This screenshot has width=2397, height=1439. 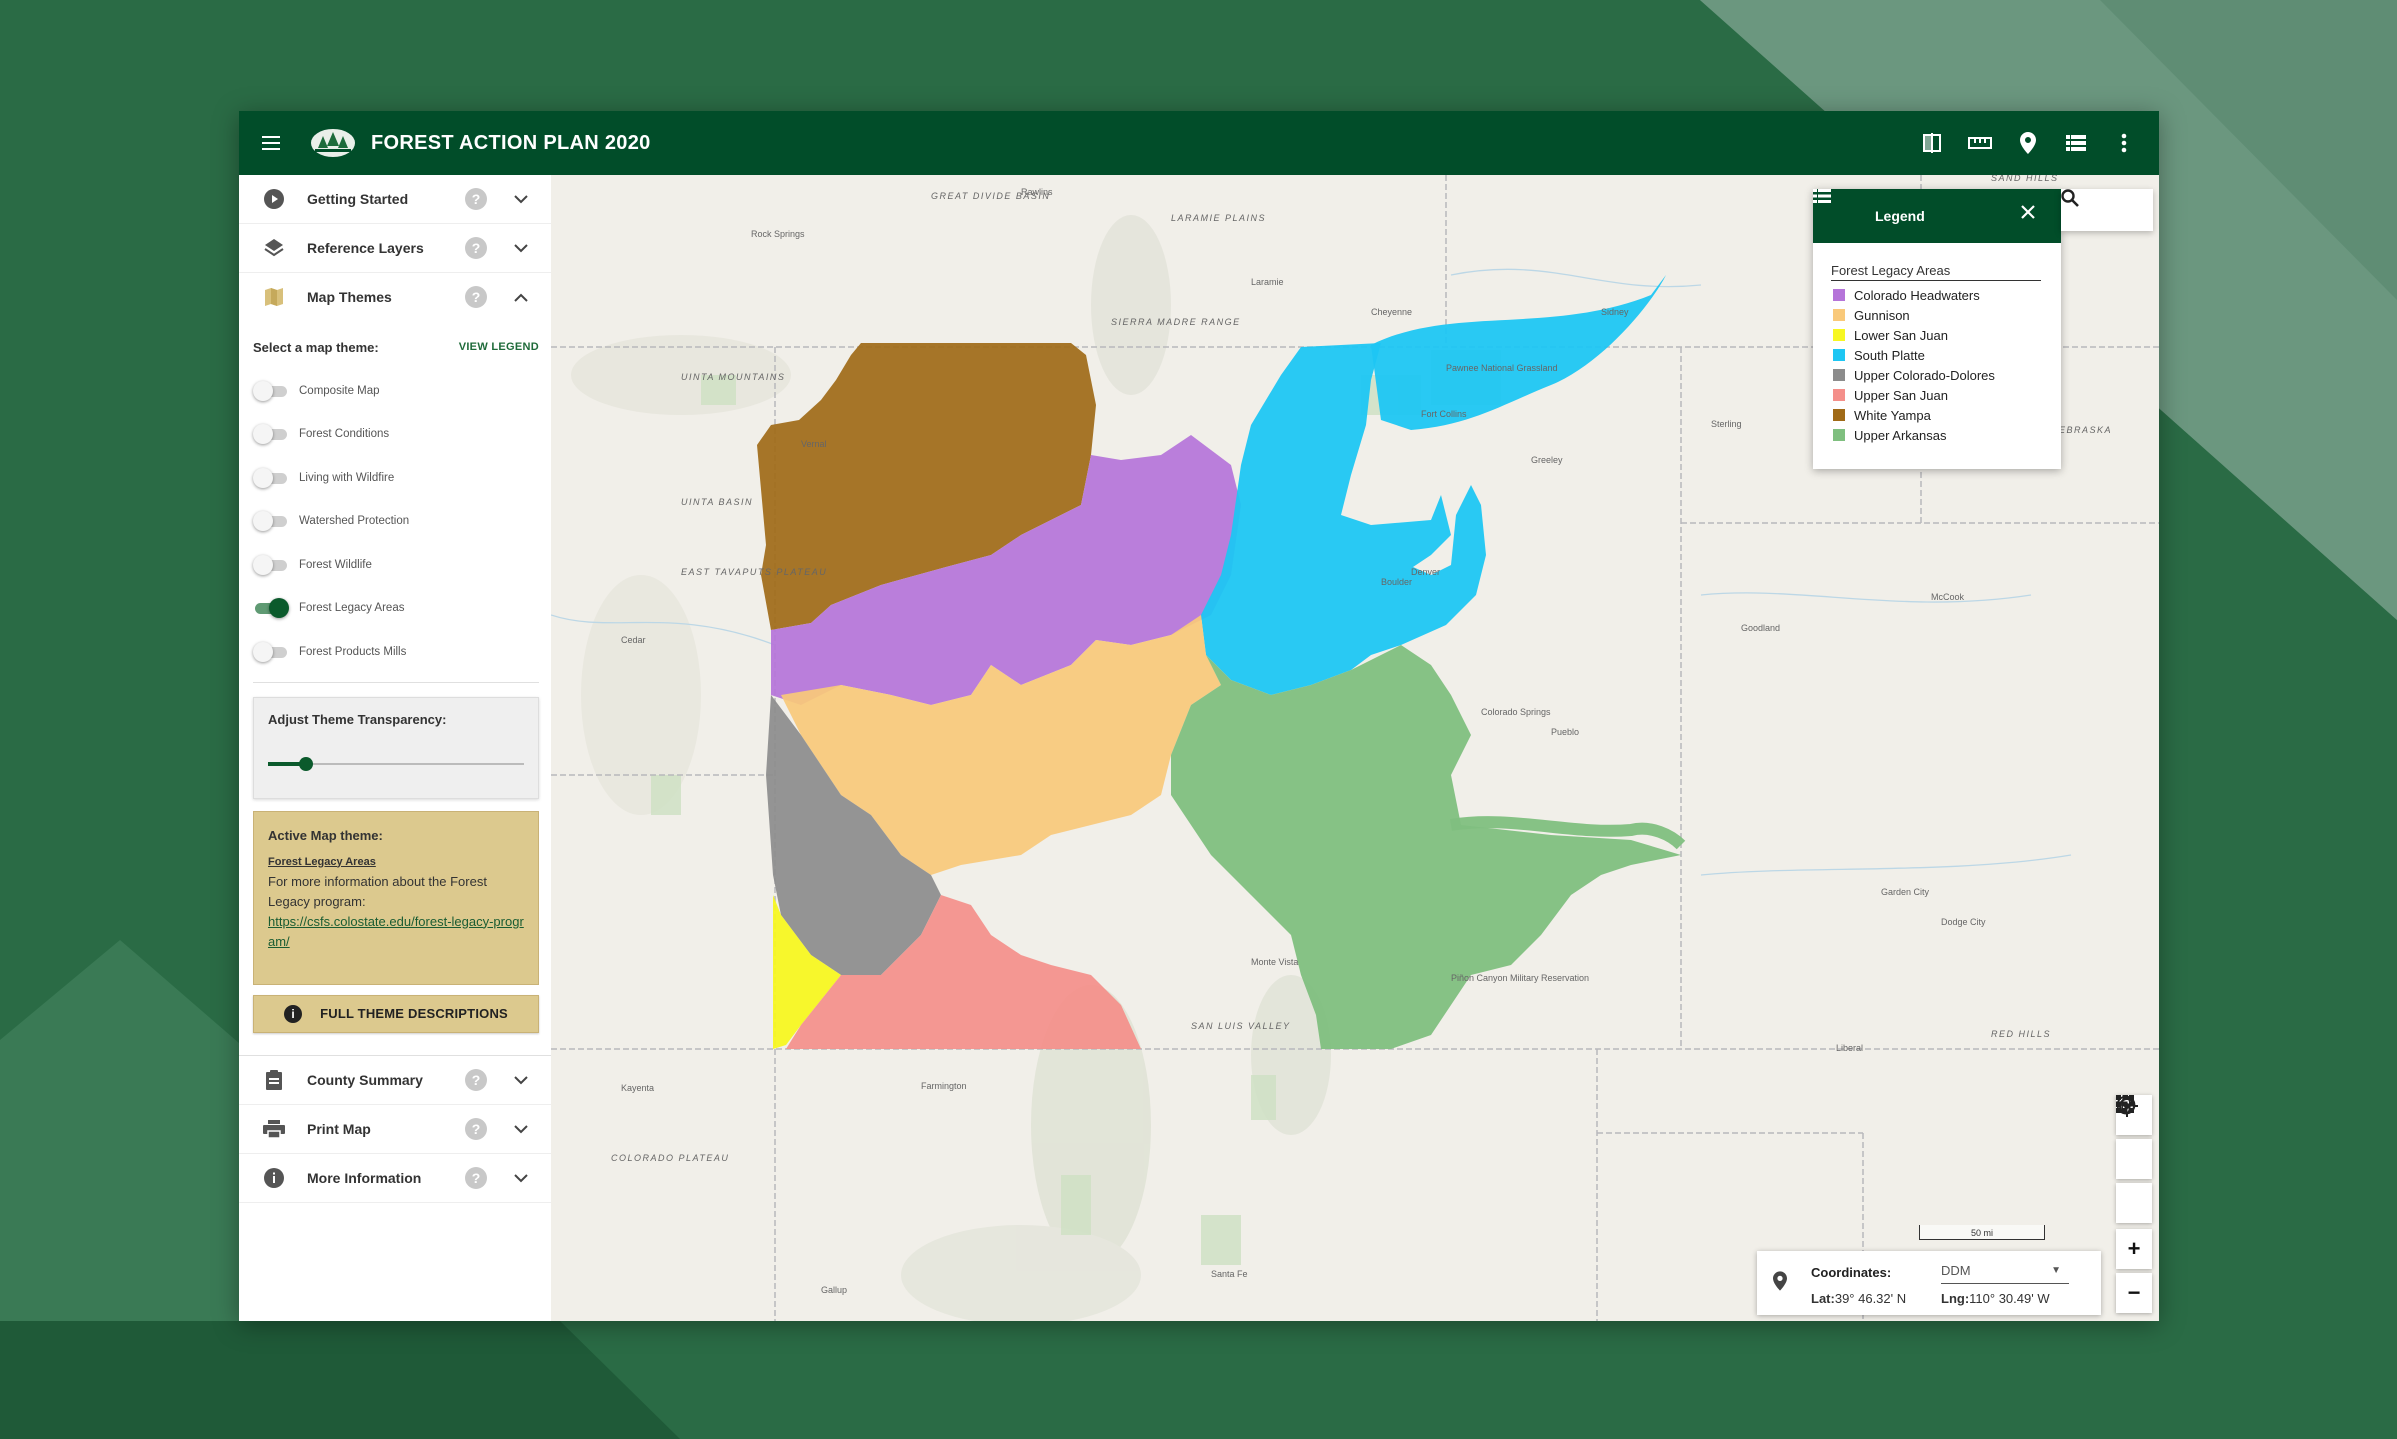 I want to click on longitude-readout: Lng:110° 30.49' W, so click(x=1995, y=1298).